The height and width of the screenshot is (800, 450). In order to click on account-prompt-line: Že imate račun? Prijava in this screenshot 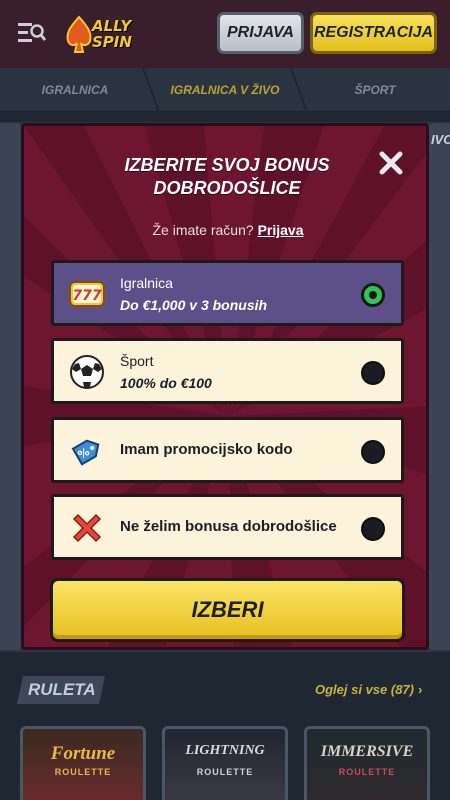, I will do `click(225, 230)`.